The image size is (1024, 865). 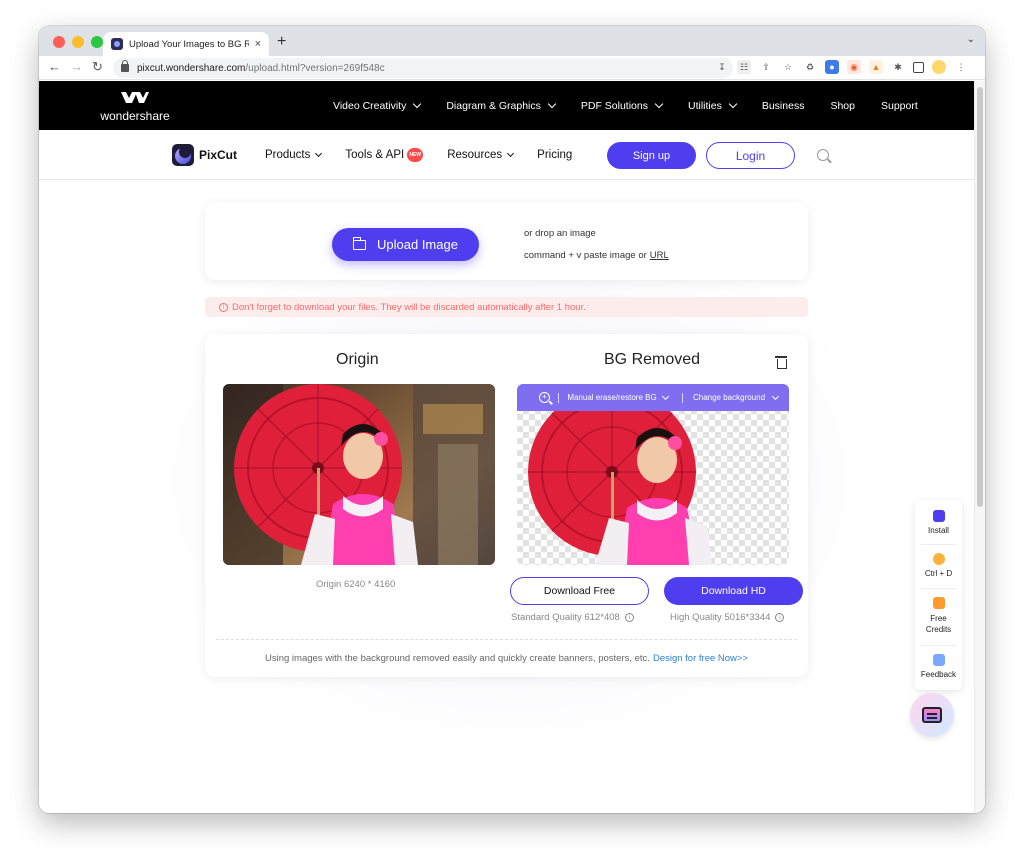 What do you see at coordinates (135, 97) in the screenshot?
I see `wondershare-mark-icon` at bounding box center [135, 97].